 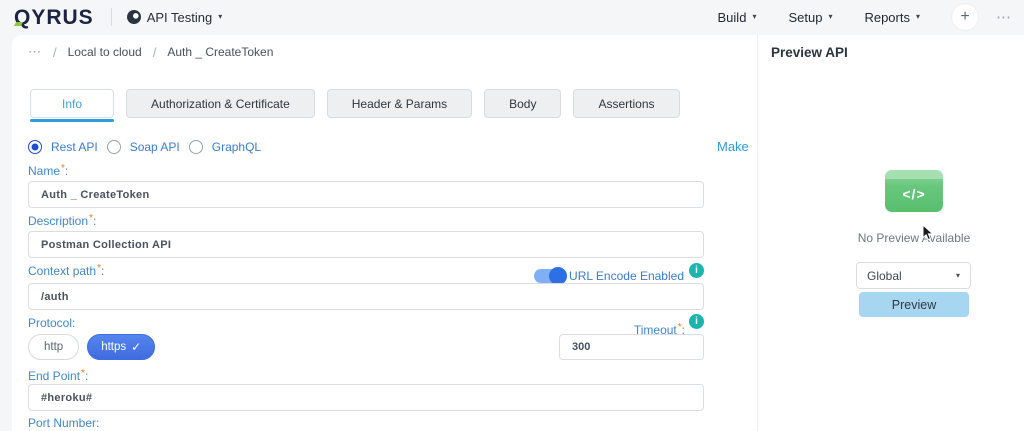 What do you see at coordinates (928, 233) in the screenshot?
I see `mouse-cursor-icon` at bounding box center [928, 233].